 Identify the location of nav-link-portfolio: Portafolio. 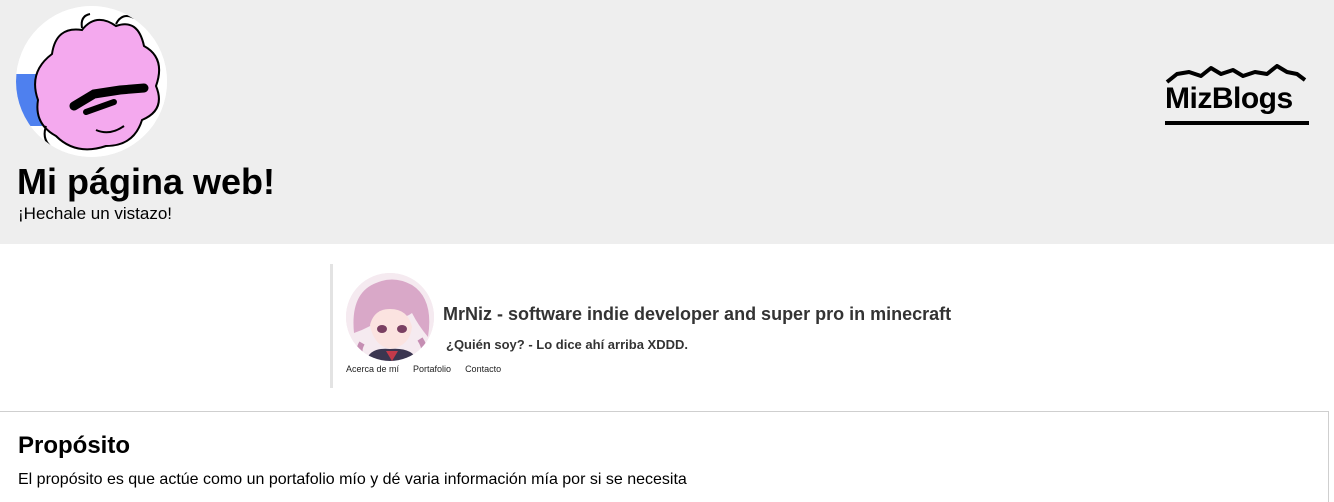
(432, 369).